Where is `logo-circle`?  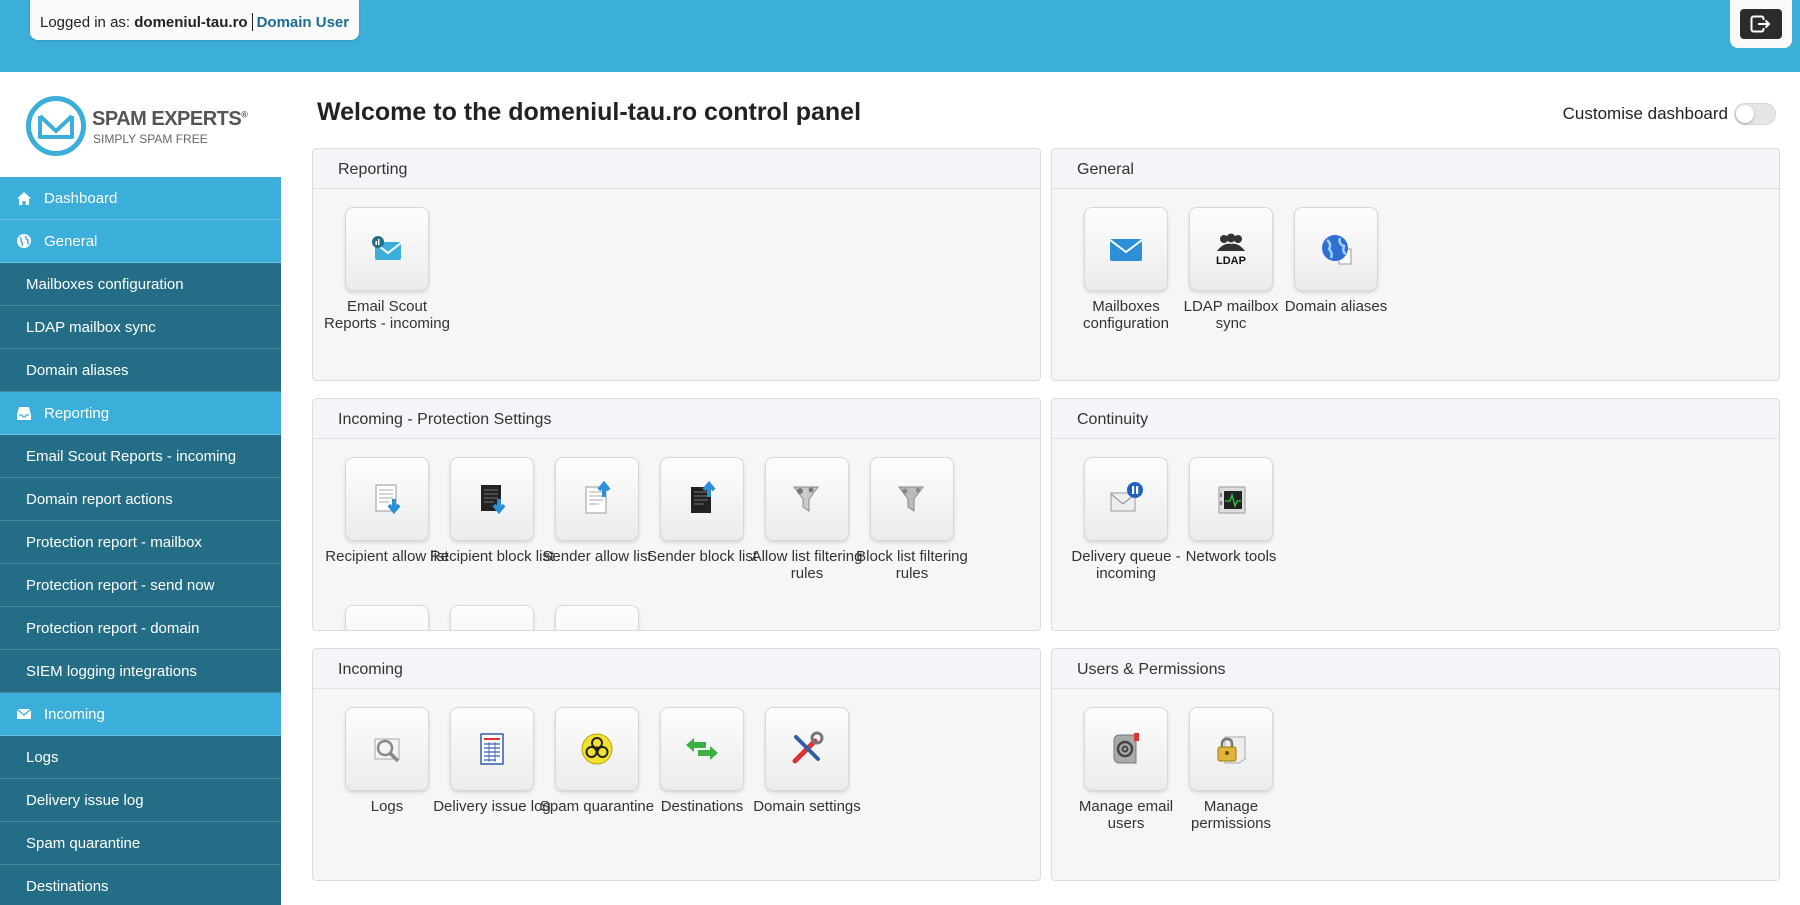 logo-circle is located at coordinates (56, 126).